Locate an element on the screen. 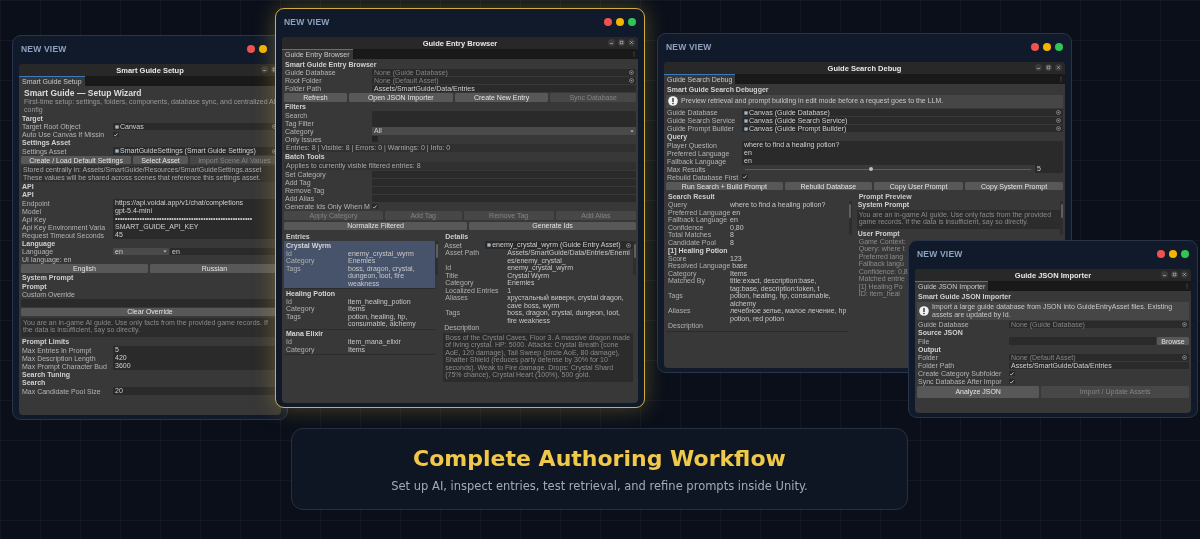 The height and width of the screenshot is (539, 1200). caption-title: Complete Authoring Workflow is located at coordinates (599, 458).